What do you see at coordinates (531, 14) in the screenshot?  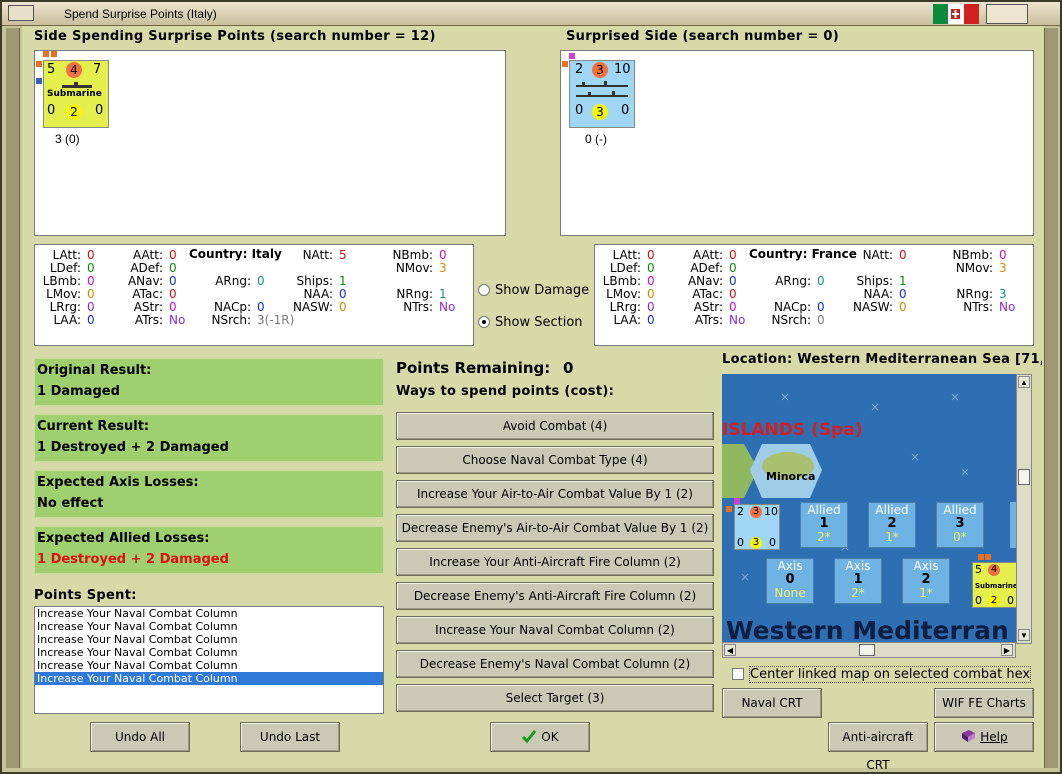 I see `title-bar: Spend Surprise Points (Italy)` at bounding box center [531, 14].